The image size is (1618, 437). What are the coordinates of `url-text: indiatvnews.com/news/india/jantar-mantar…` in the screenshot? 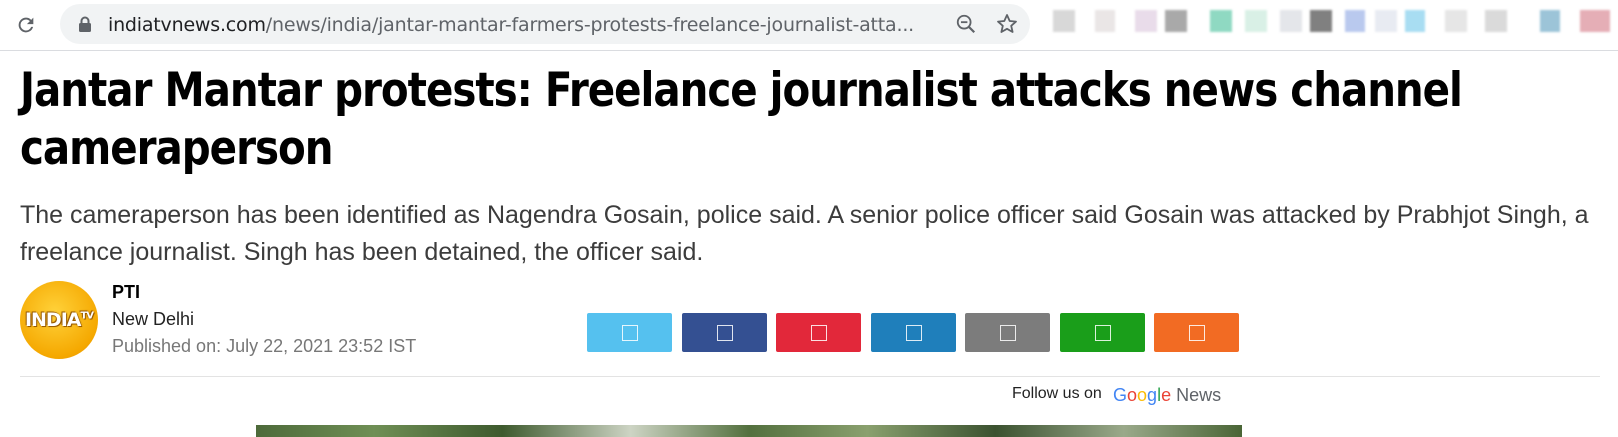 It's located at (543, 25).